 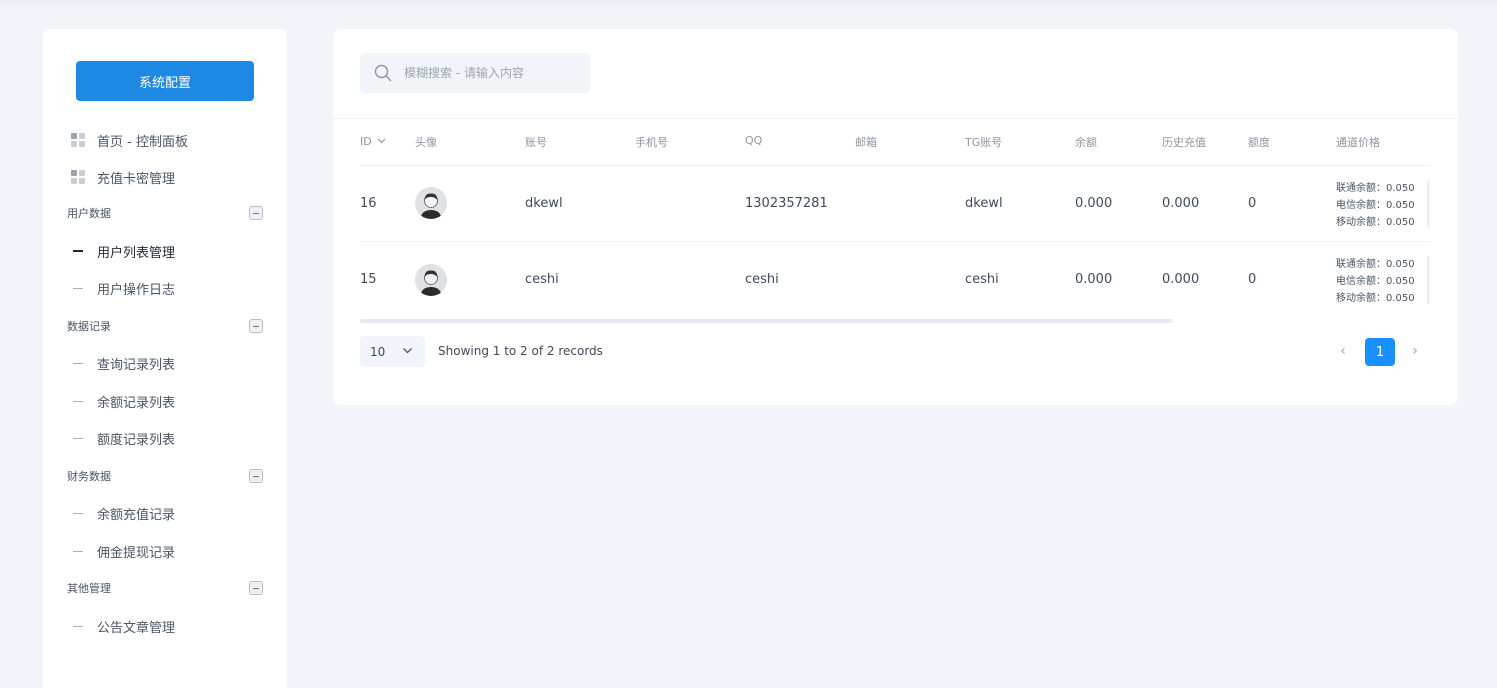 I want to click on cell-qq: 1302357281, so click(x=786, y=203).